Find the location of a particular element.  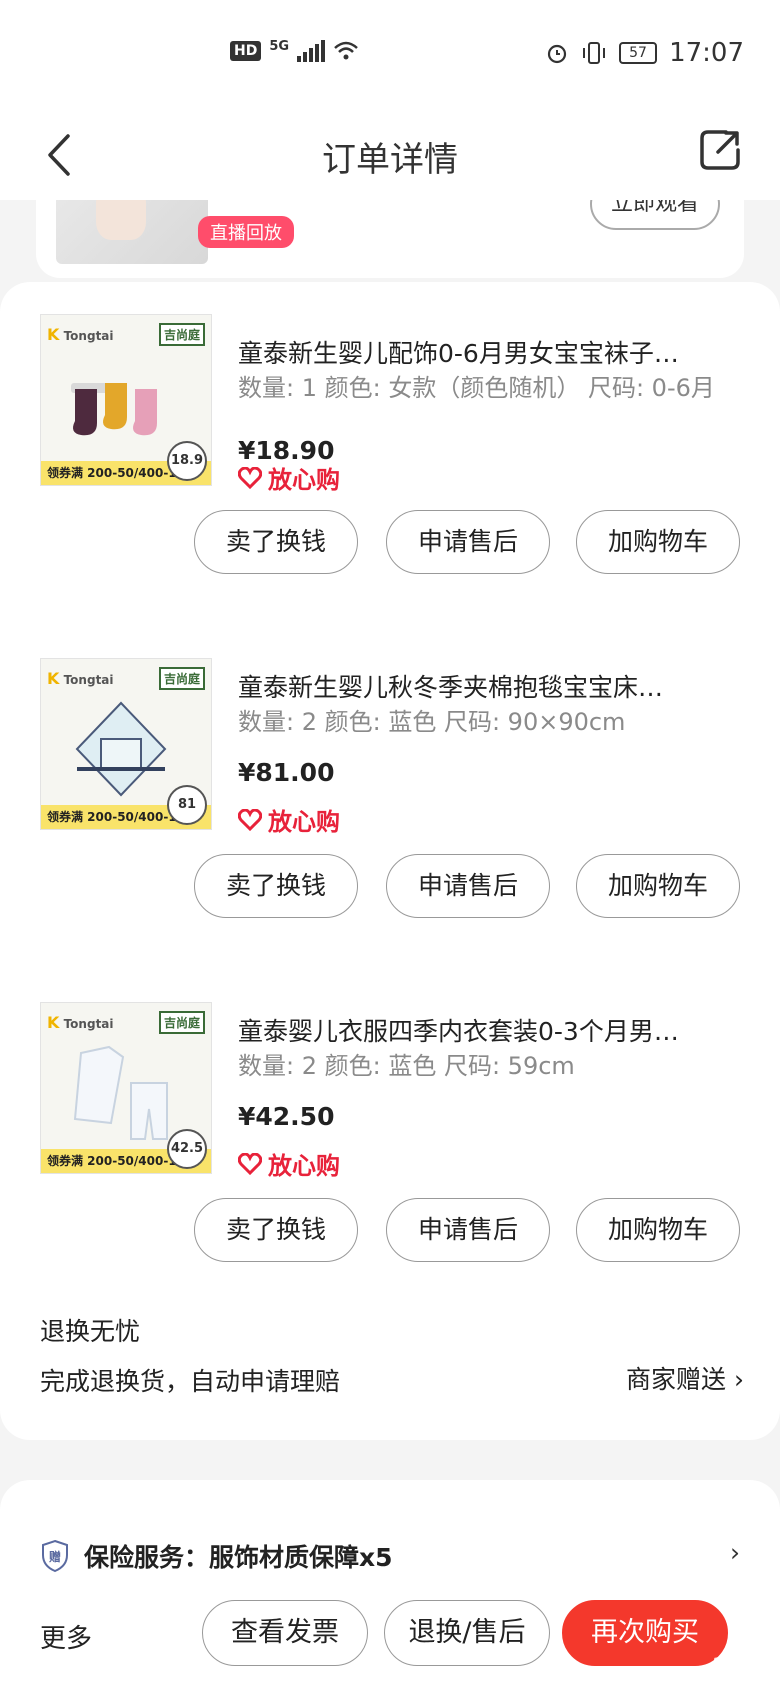

more-button: 更多 is located at coordinates (66, 1636).